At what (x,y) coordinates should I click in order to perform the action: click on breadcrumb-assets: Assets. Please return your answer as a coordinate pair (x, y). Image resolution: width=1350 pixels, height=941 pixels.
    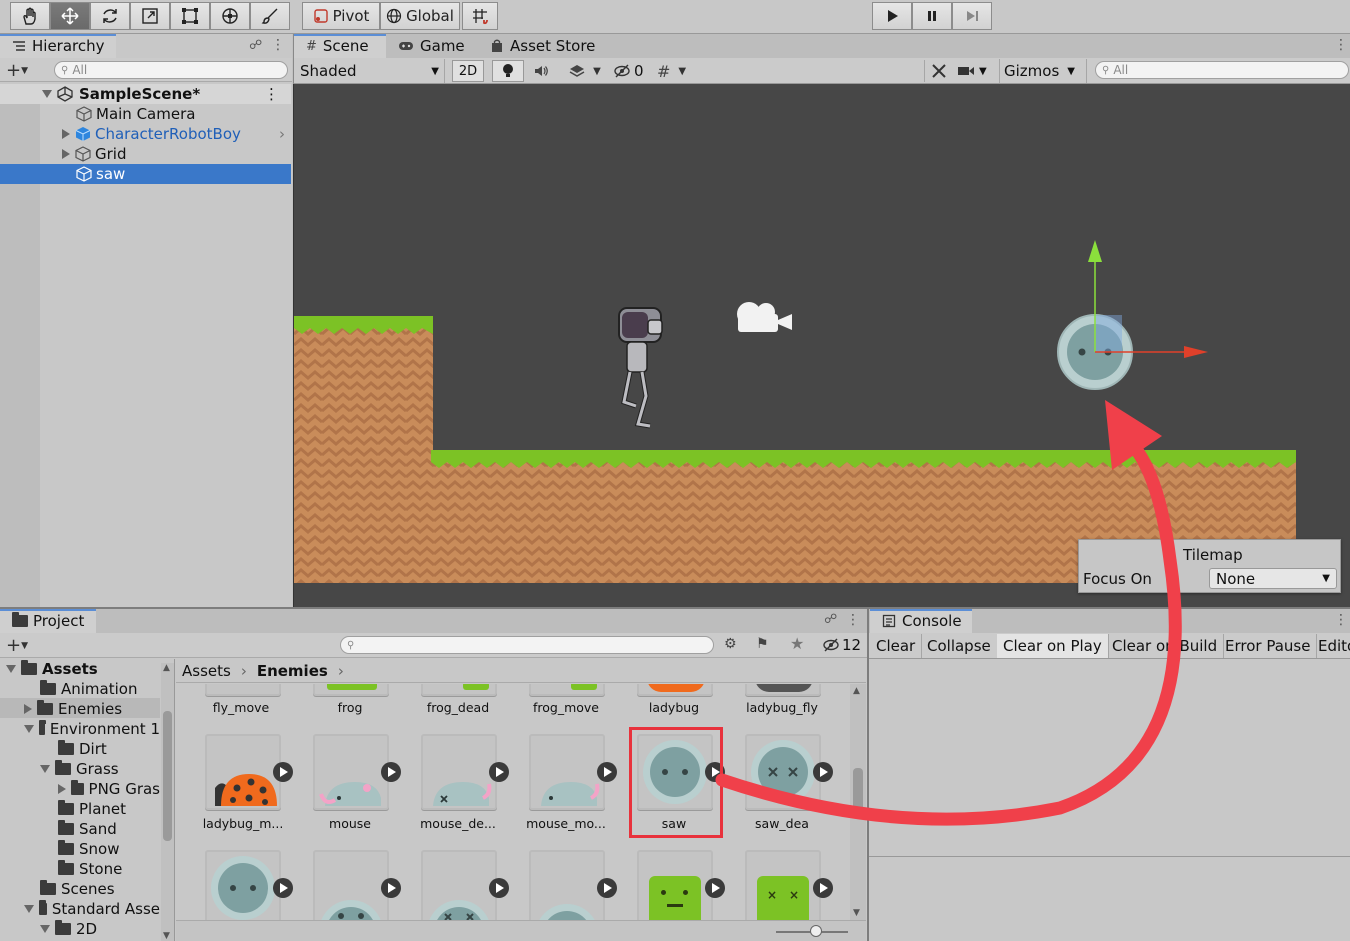
    Looking at the image, I should click on (206, 671).